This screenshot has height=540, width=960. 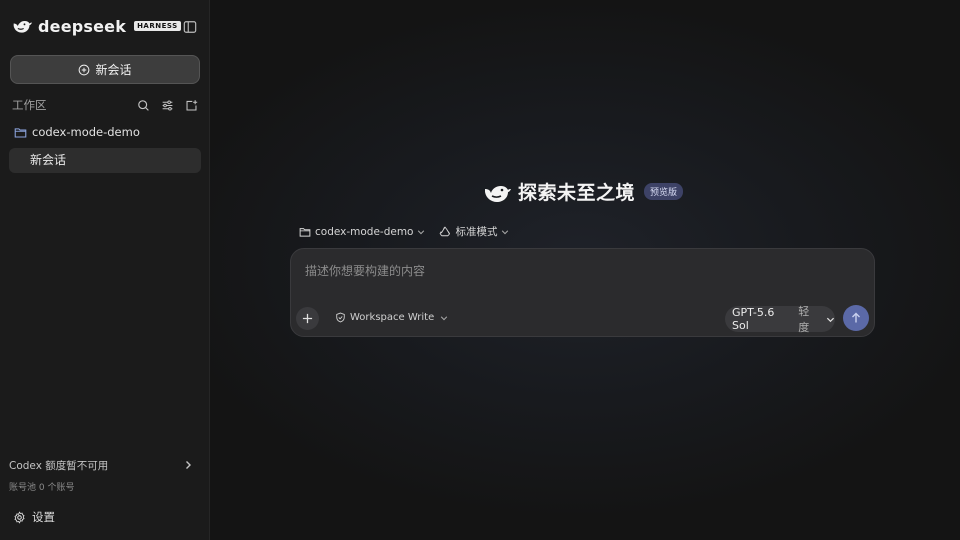 I want to click on brand-name: deepseek, so click(x=82, y=26).